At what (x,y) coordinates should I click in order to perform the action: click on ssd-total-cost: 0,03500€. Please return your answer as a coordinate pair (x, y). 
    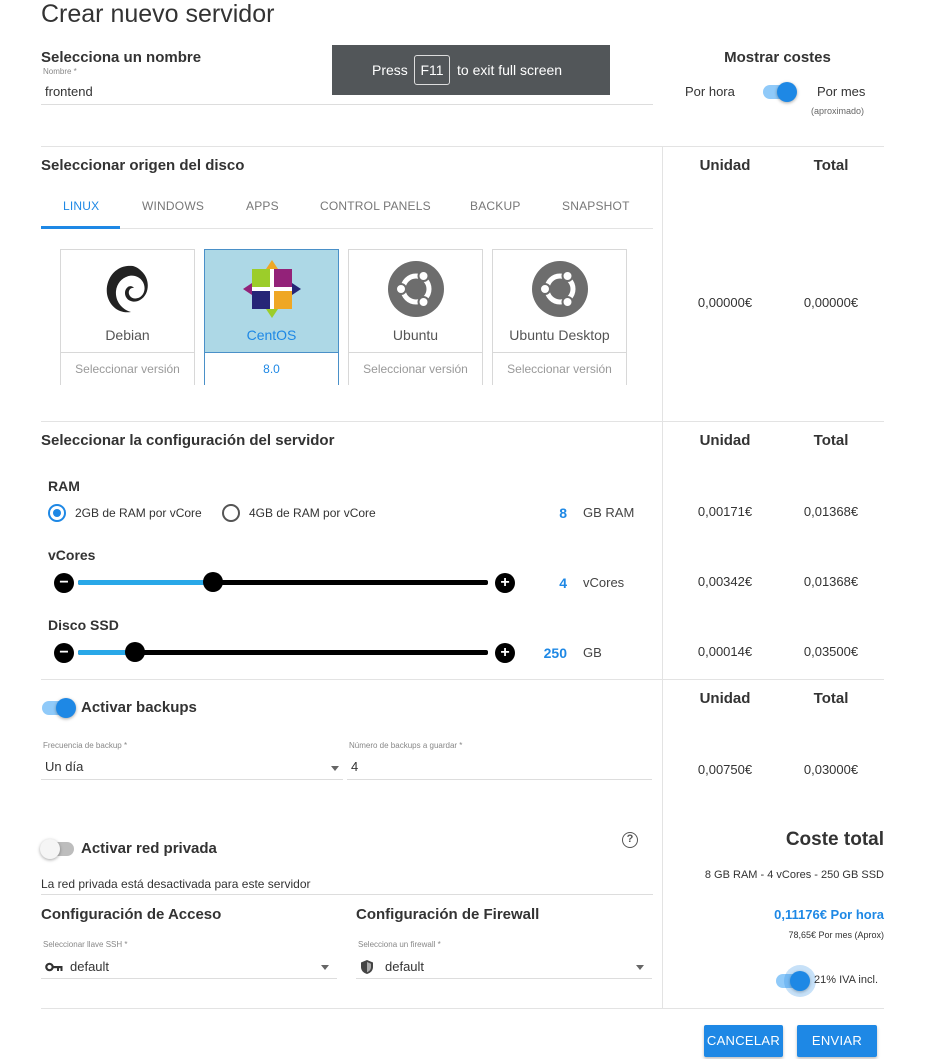
    Looking at the image, I should click on (831, 651).